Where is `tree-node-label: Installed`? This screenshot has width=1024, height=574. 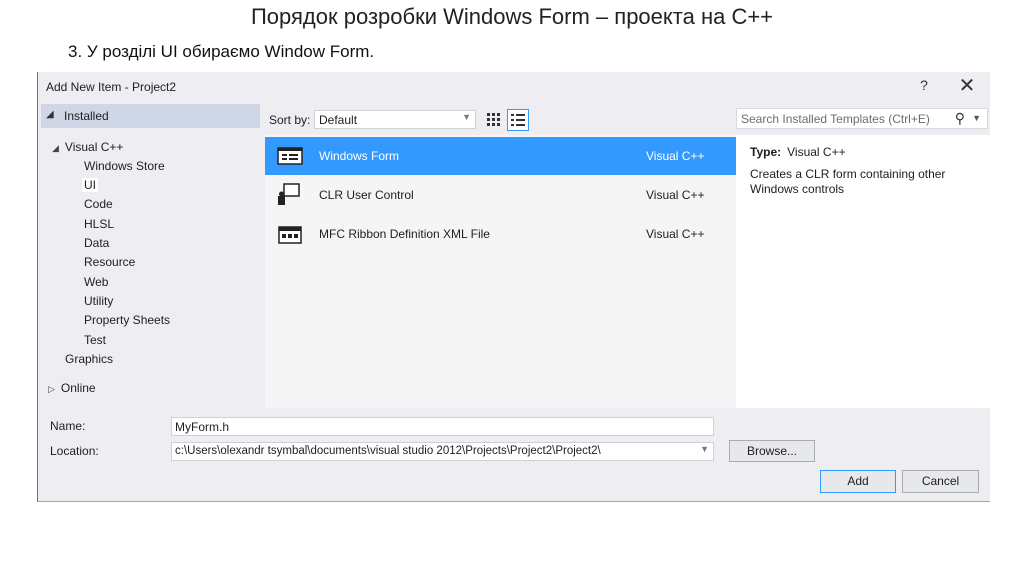
tree-node-label: Installed is located at coordinates (86, 116).